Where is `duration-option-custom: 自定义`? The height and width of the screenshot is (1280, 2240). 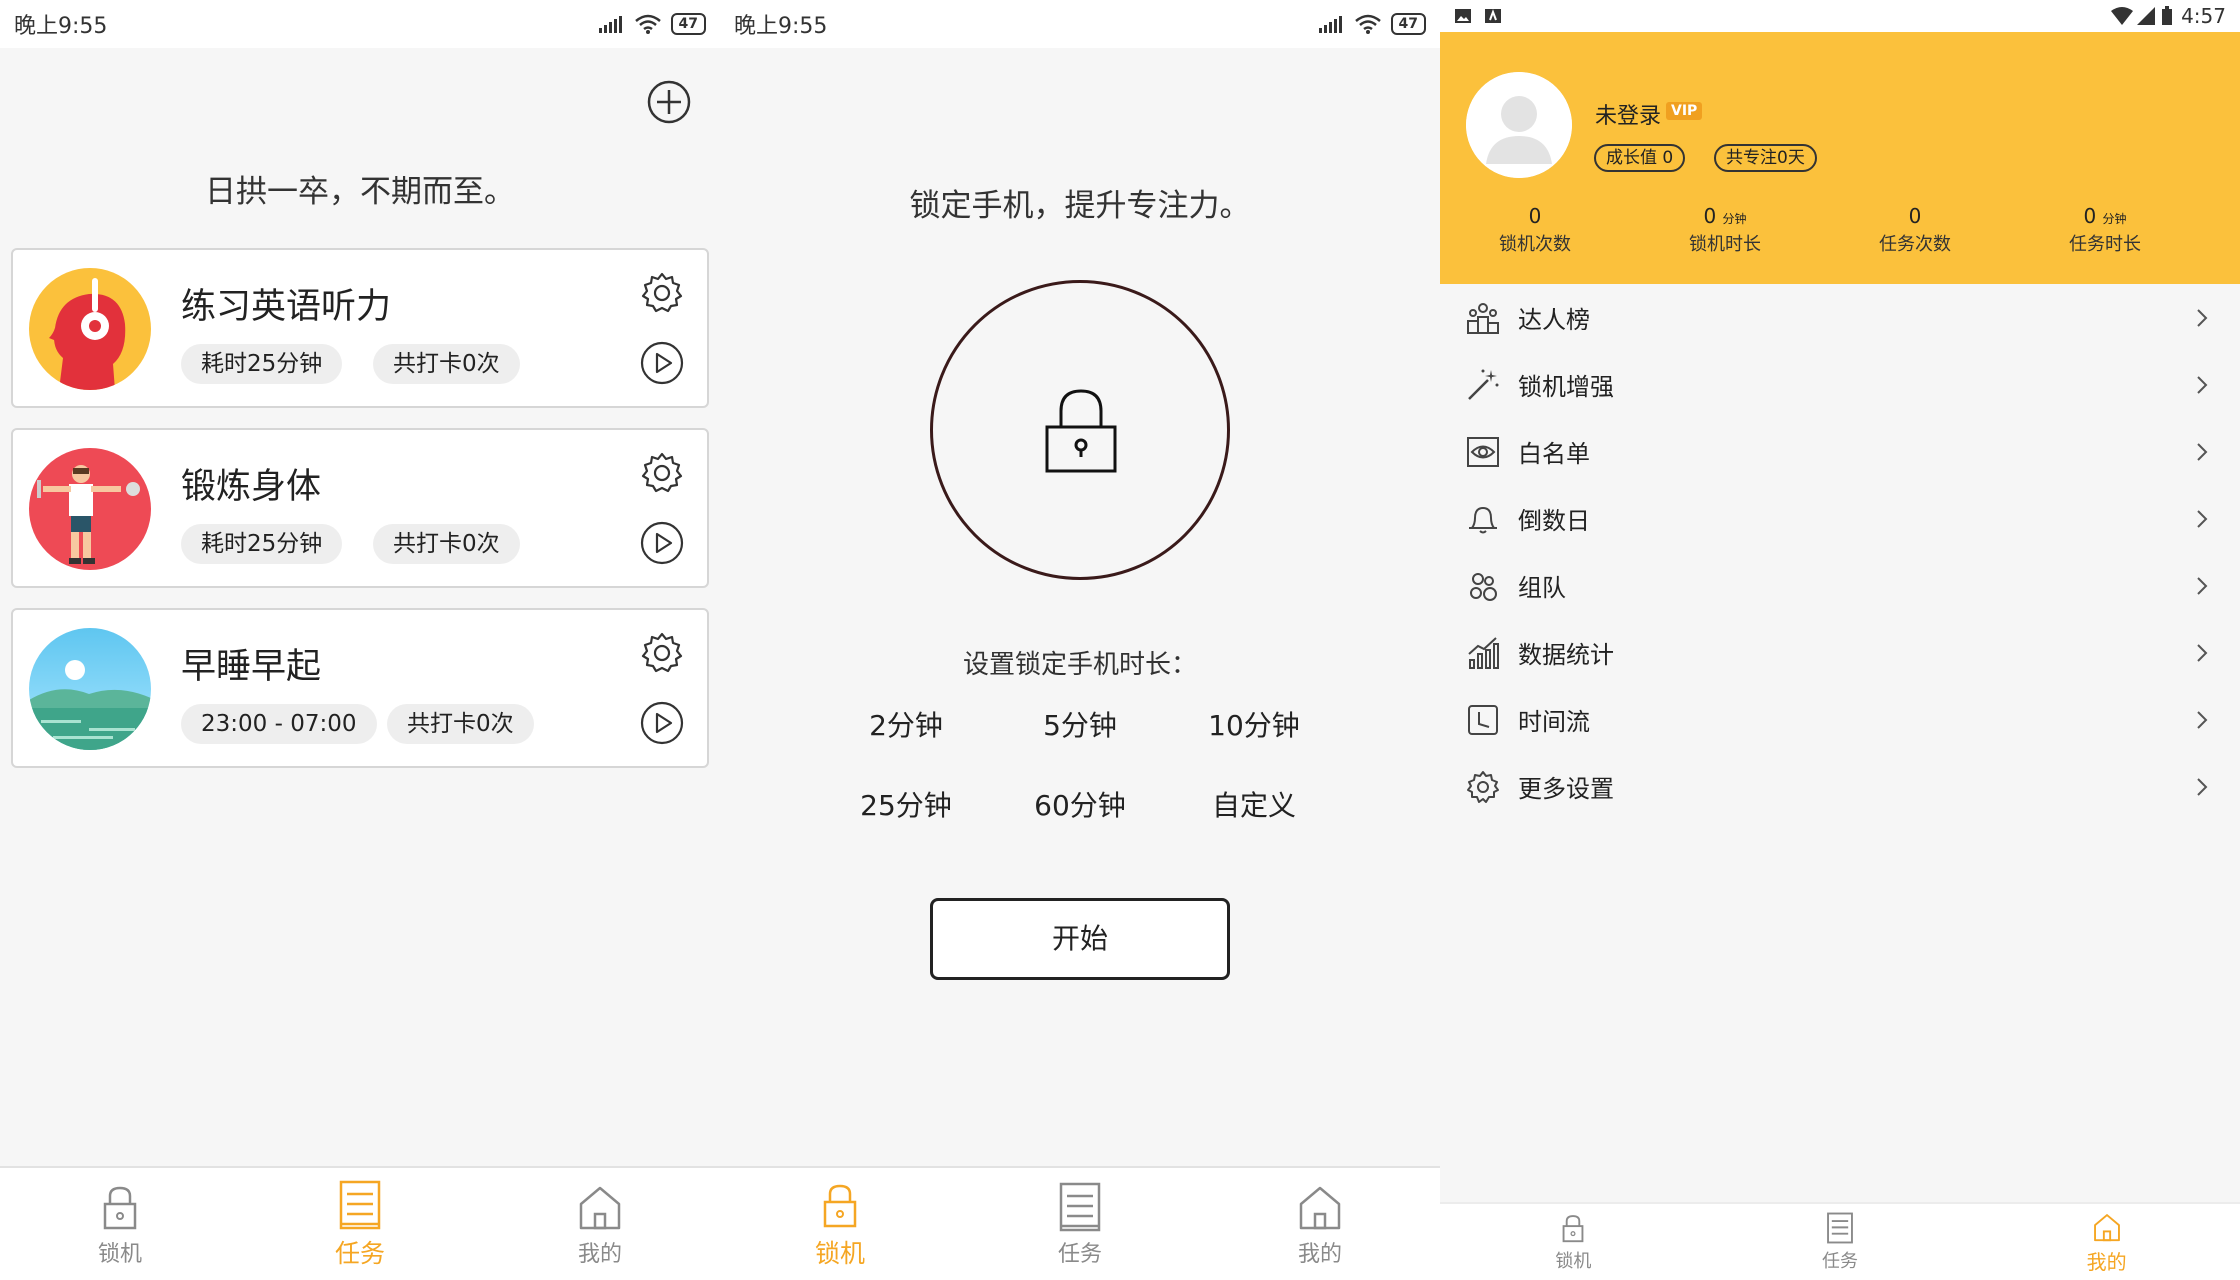 duration-option-custom: 自定义 is located at coordinates (1254, 804).